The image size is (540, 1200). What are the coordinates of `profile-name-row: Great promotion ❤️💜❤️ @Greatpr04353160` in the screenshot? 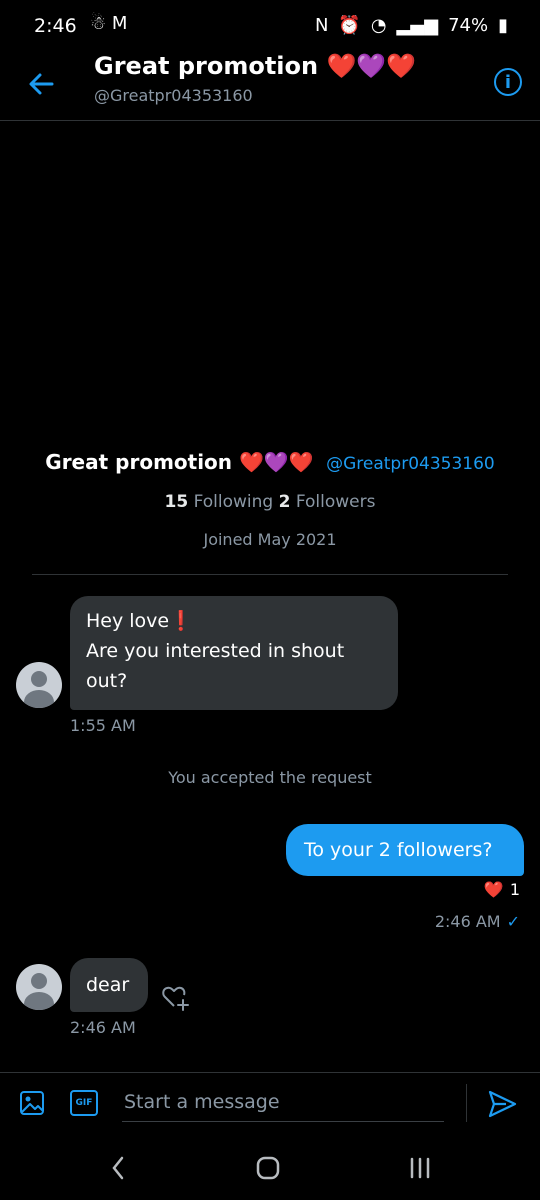 It's located at (270, 462).